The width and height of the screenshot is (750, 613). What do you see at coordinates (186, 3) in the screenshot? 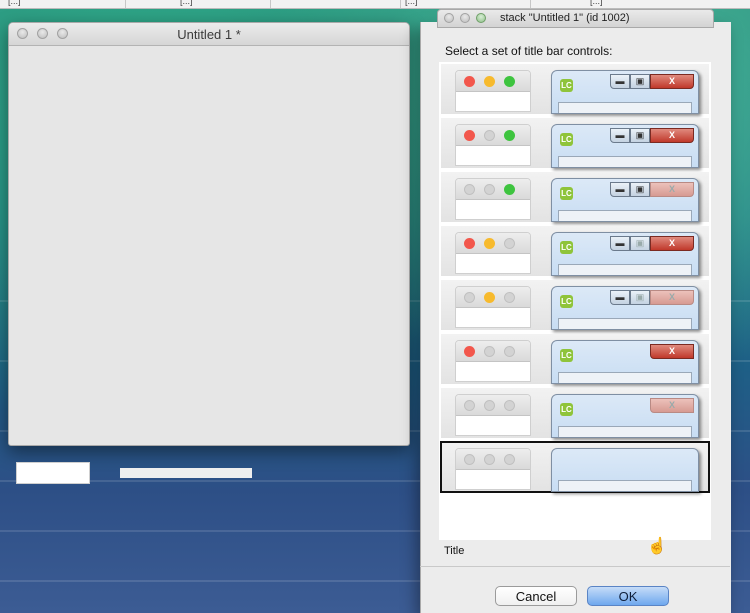
I see `background-text-2: [...]` at bounding box center [186, 3].